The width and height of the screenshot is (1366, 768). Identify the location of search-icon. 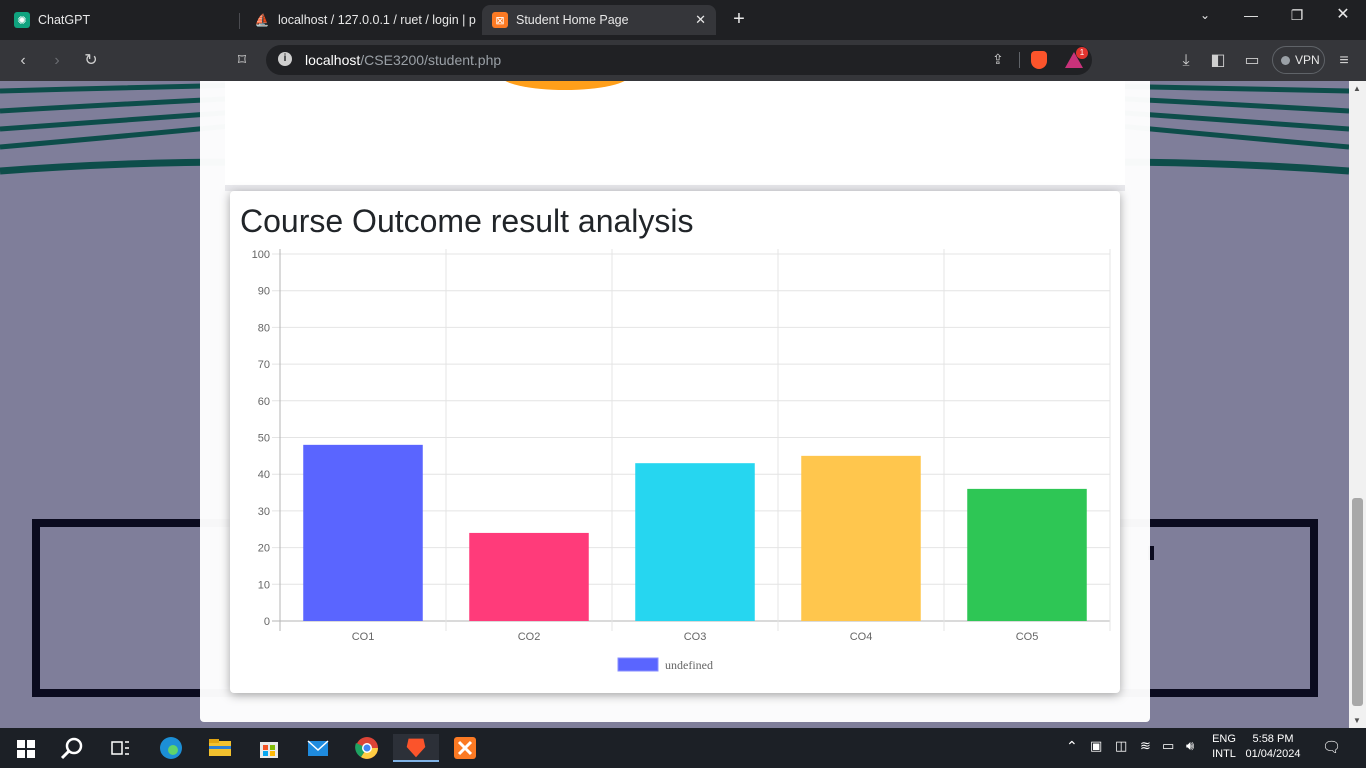
(72, 748).